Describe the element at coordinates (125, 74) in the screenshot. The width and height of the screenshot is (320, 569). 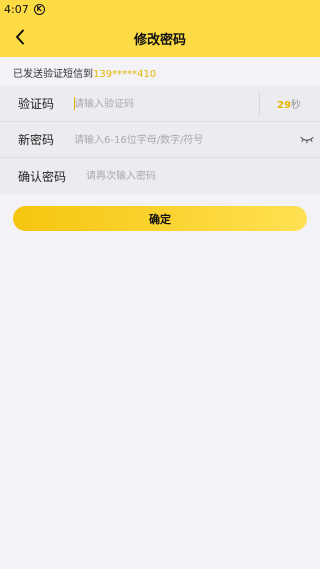
I see `notice-phone: 139*****410` at that location.